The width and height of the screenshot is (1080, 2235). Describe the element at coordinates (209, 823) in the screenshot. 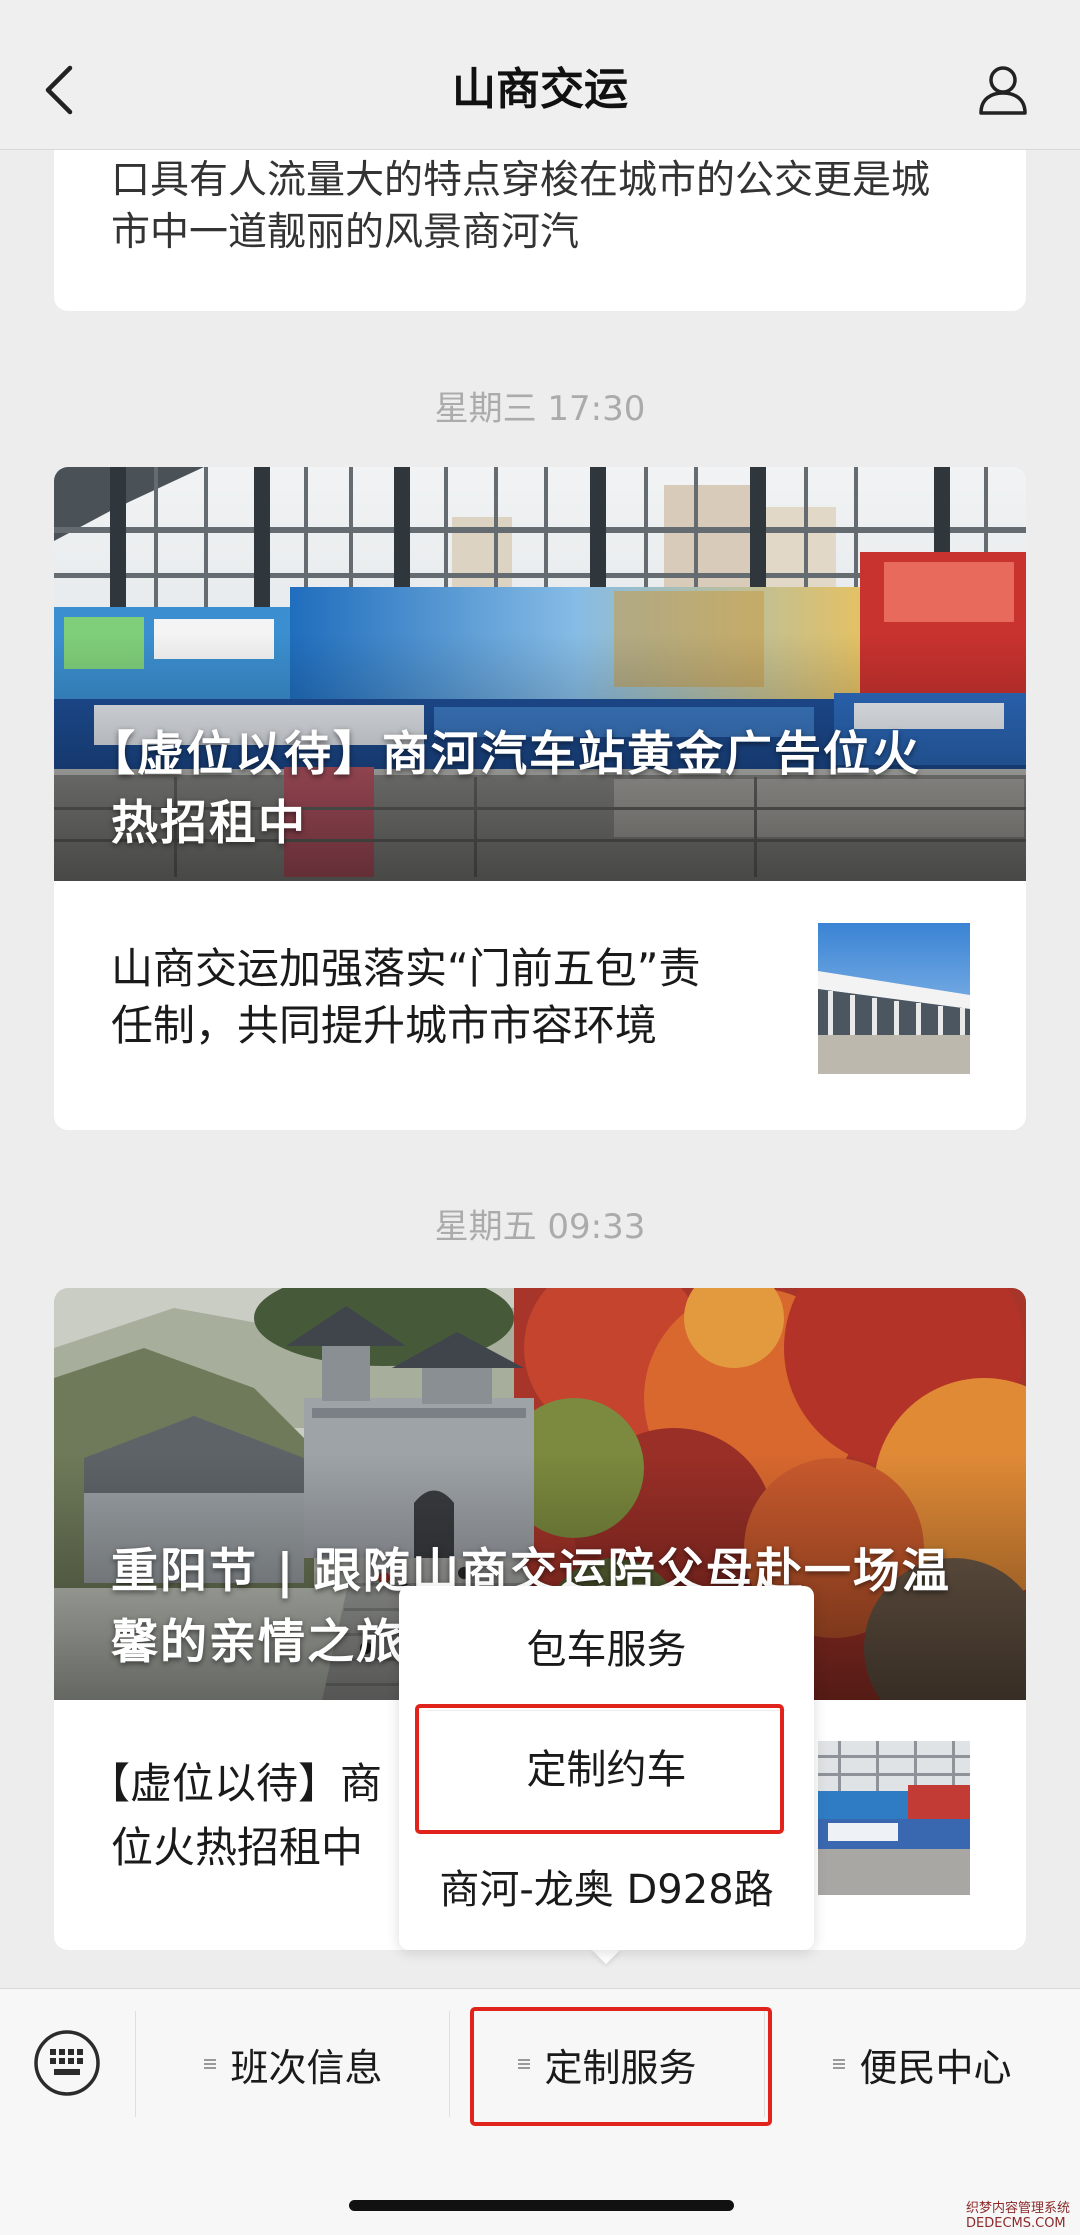

I see `hero-title-line: 热招租中` at that location.